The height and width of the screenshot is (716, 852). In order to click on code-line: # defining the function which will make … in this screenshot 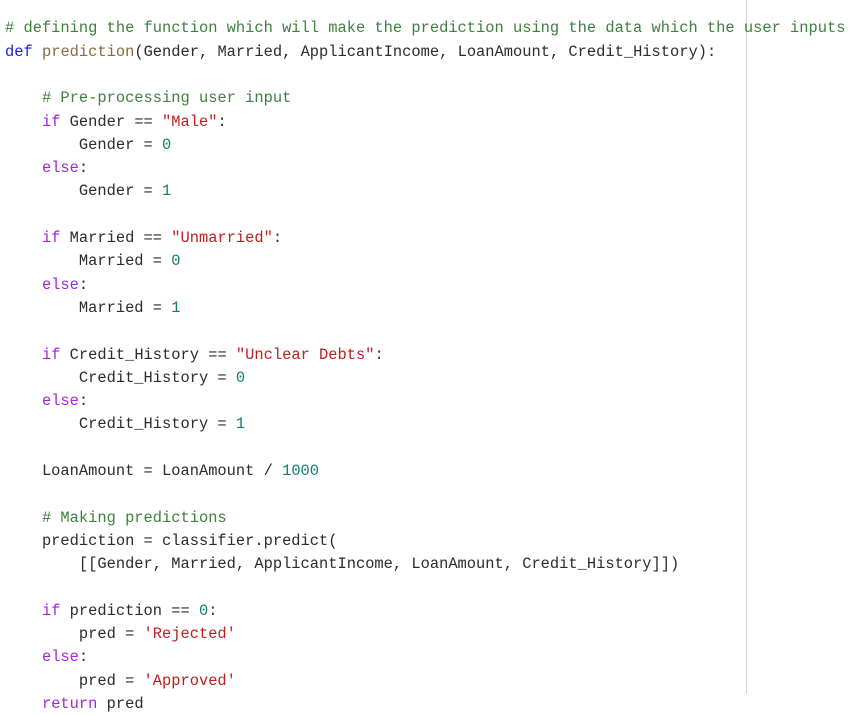, I will do `click(428, 28)`.